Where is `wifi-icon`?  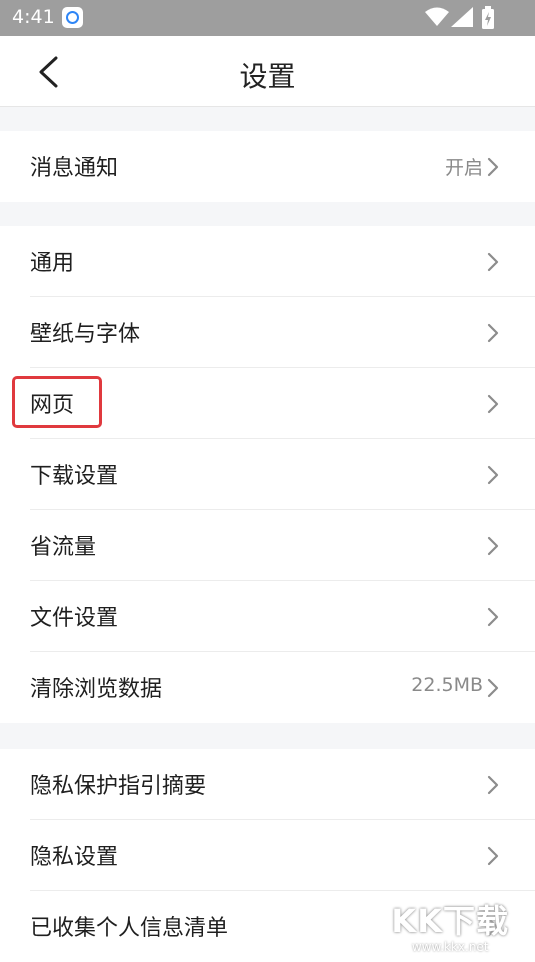 wifi-icon is located at coordinates (437, 19).